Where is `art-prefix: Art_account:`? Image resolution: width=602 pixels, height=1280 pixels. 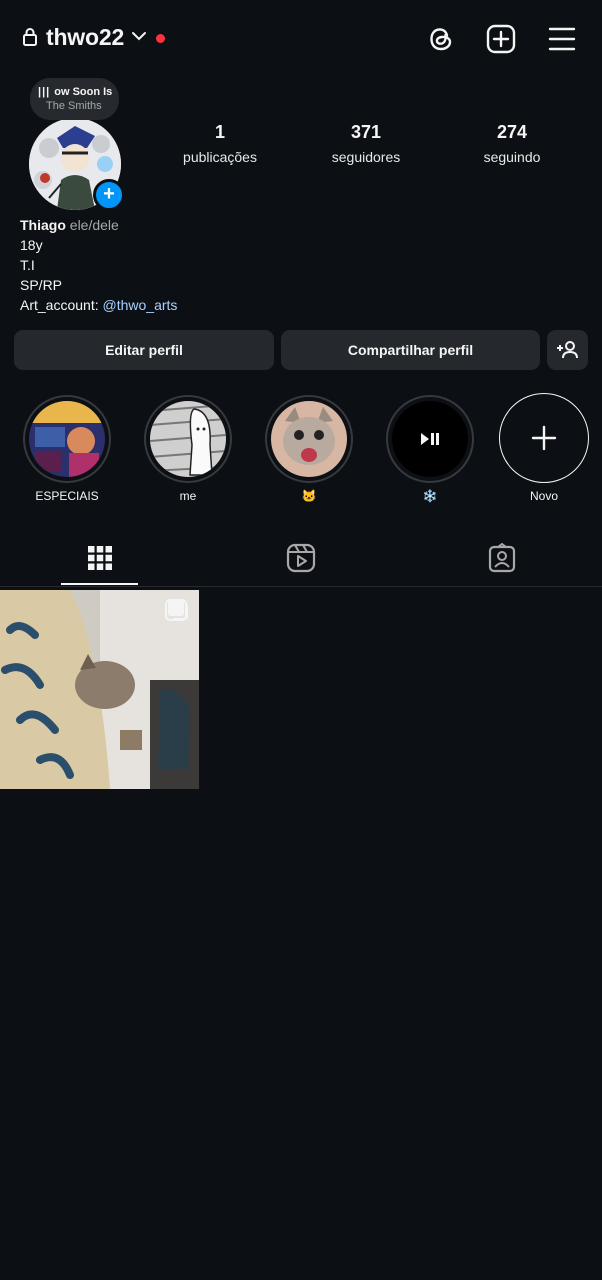
art-prefix: Art_account: is located at coordinates (61, 305).